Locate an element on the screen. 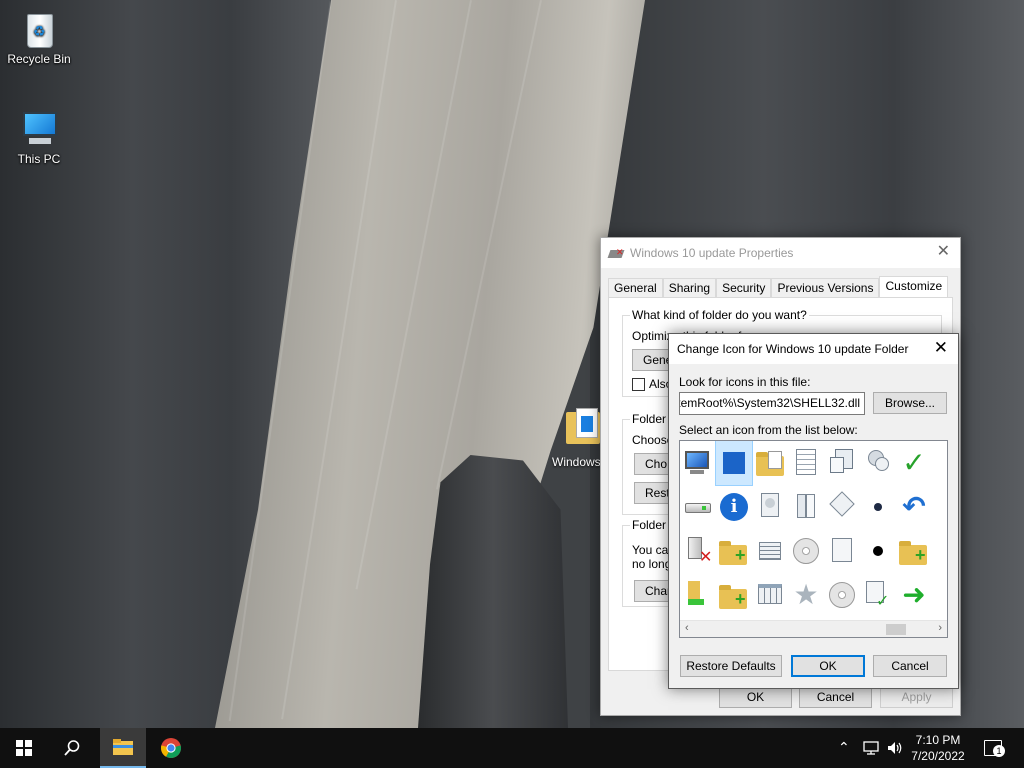 The height and width of the screenshot is (768, 1024). folder-partial-icon is located at coordinates (939, 463).